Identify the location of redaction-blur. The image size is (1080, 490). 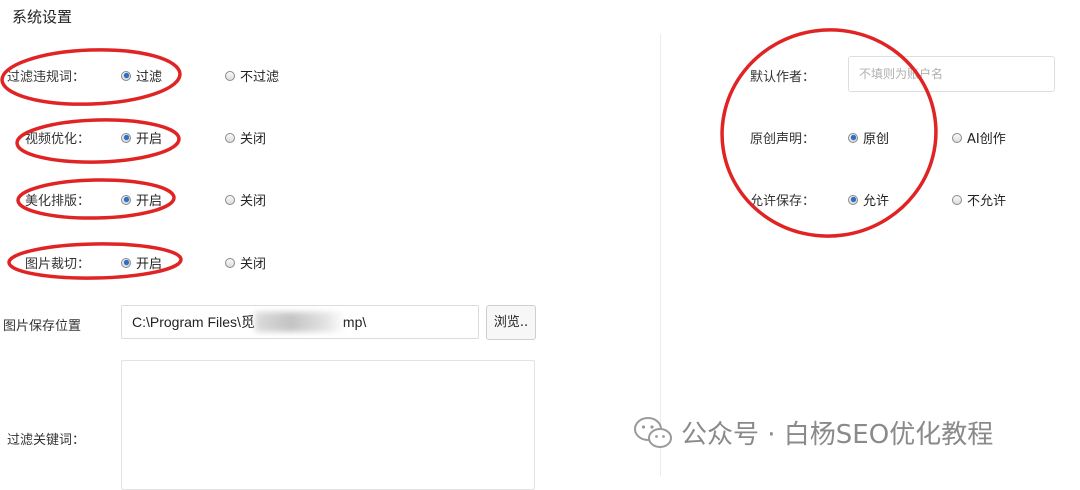
(300, 322).